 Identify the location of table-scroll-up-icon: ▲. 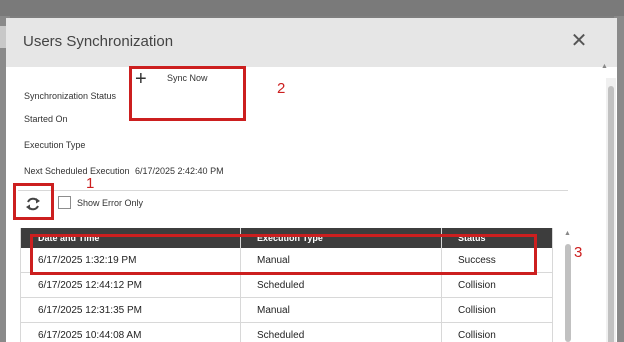
(567, 233).